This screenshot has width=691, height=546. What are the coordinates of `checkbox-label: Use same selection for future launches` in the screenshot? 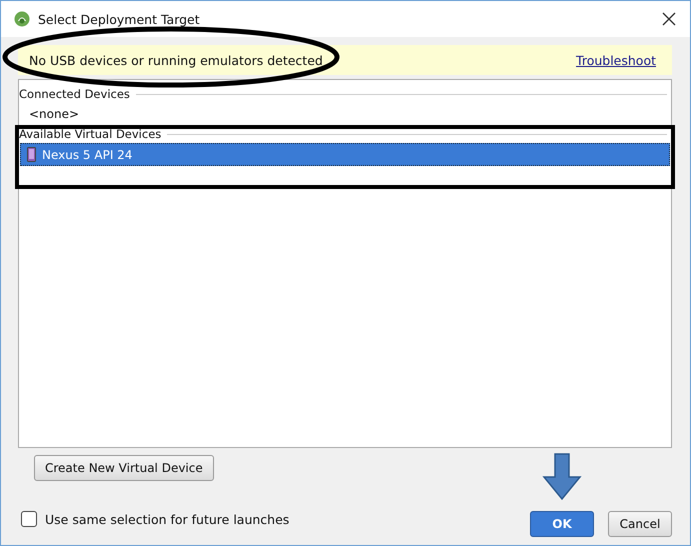 It's located at (167, 519).